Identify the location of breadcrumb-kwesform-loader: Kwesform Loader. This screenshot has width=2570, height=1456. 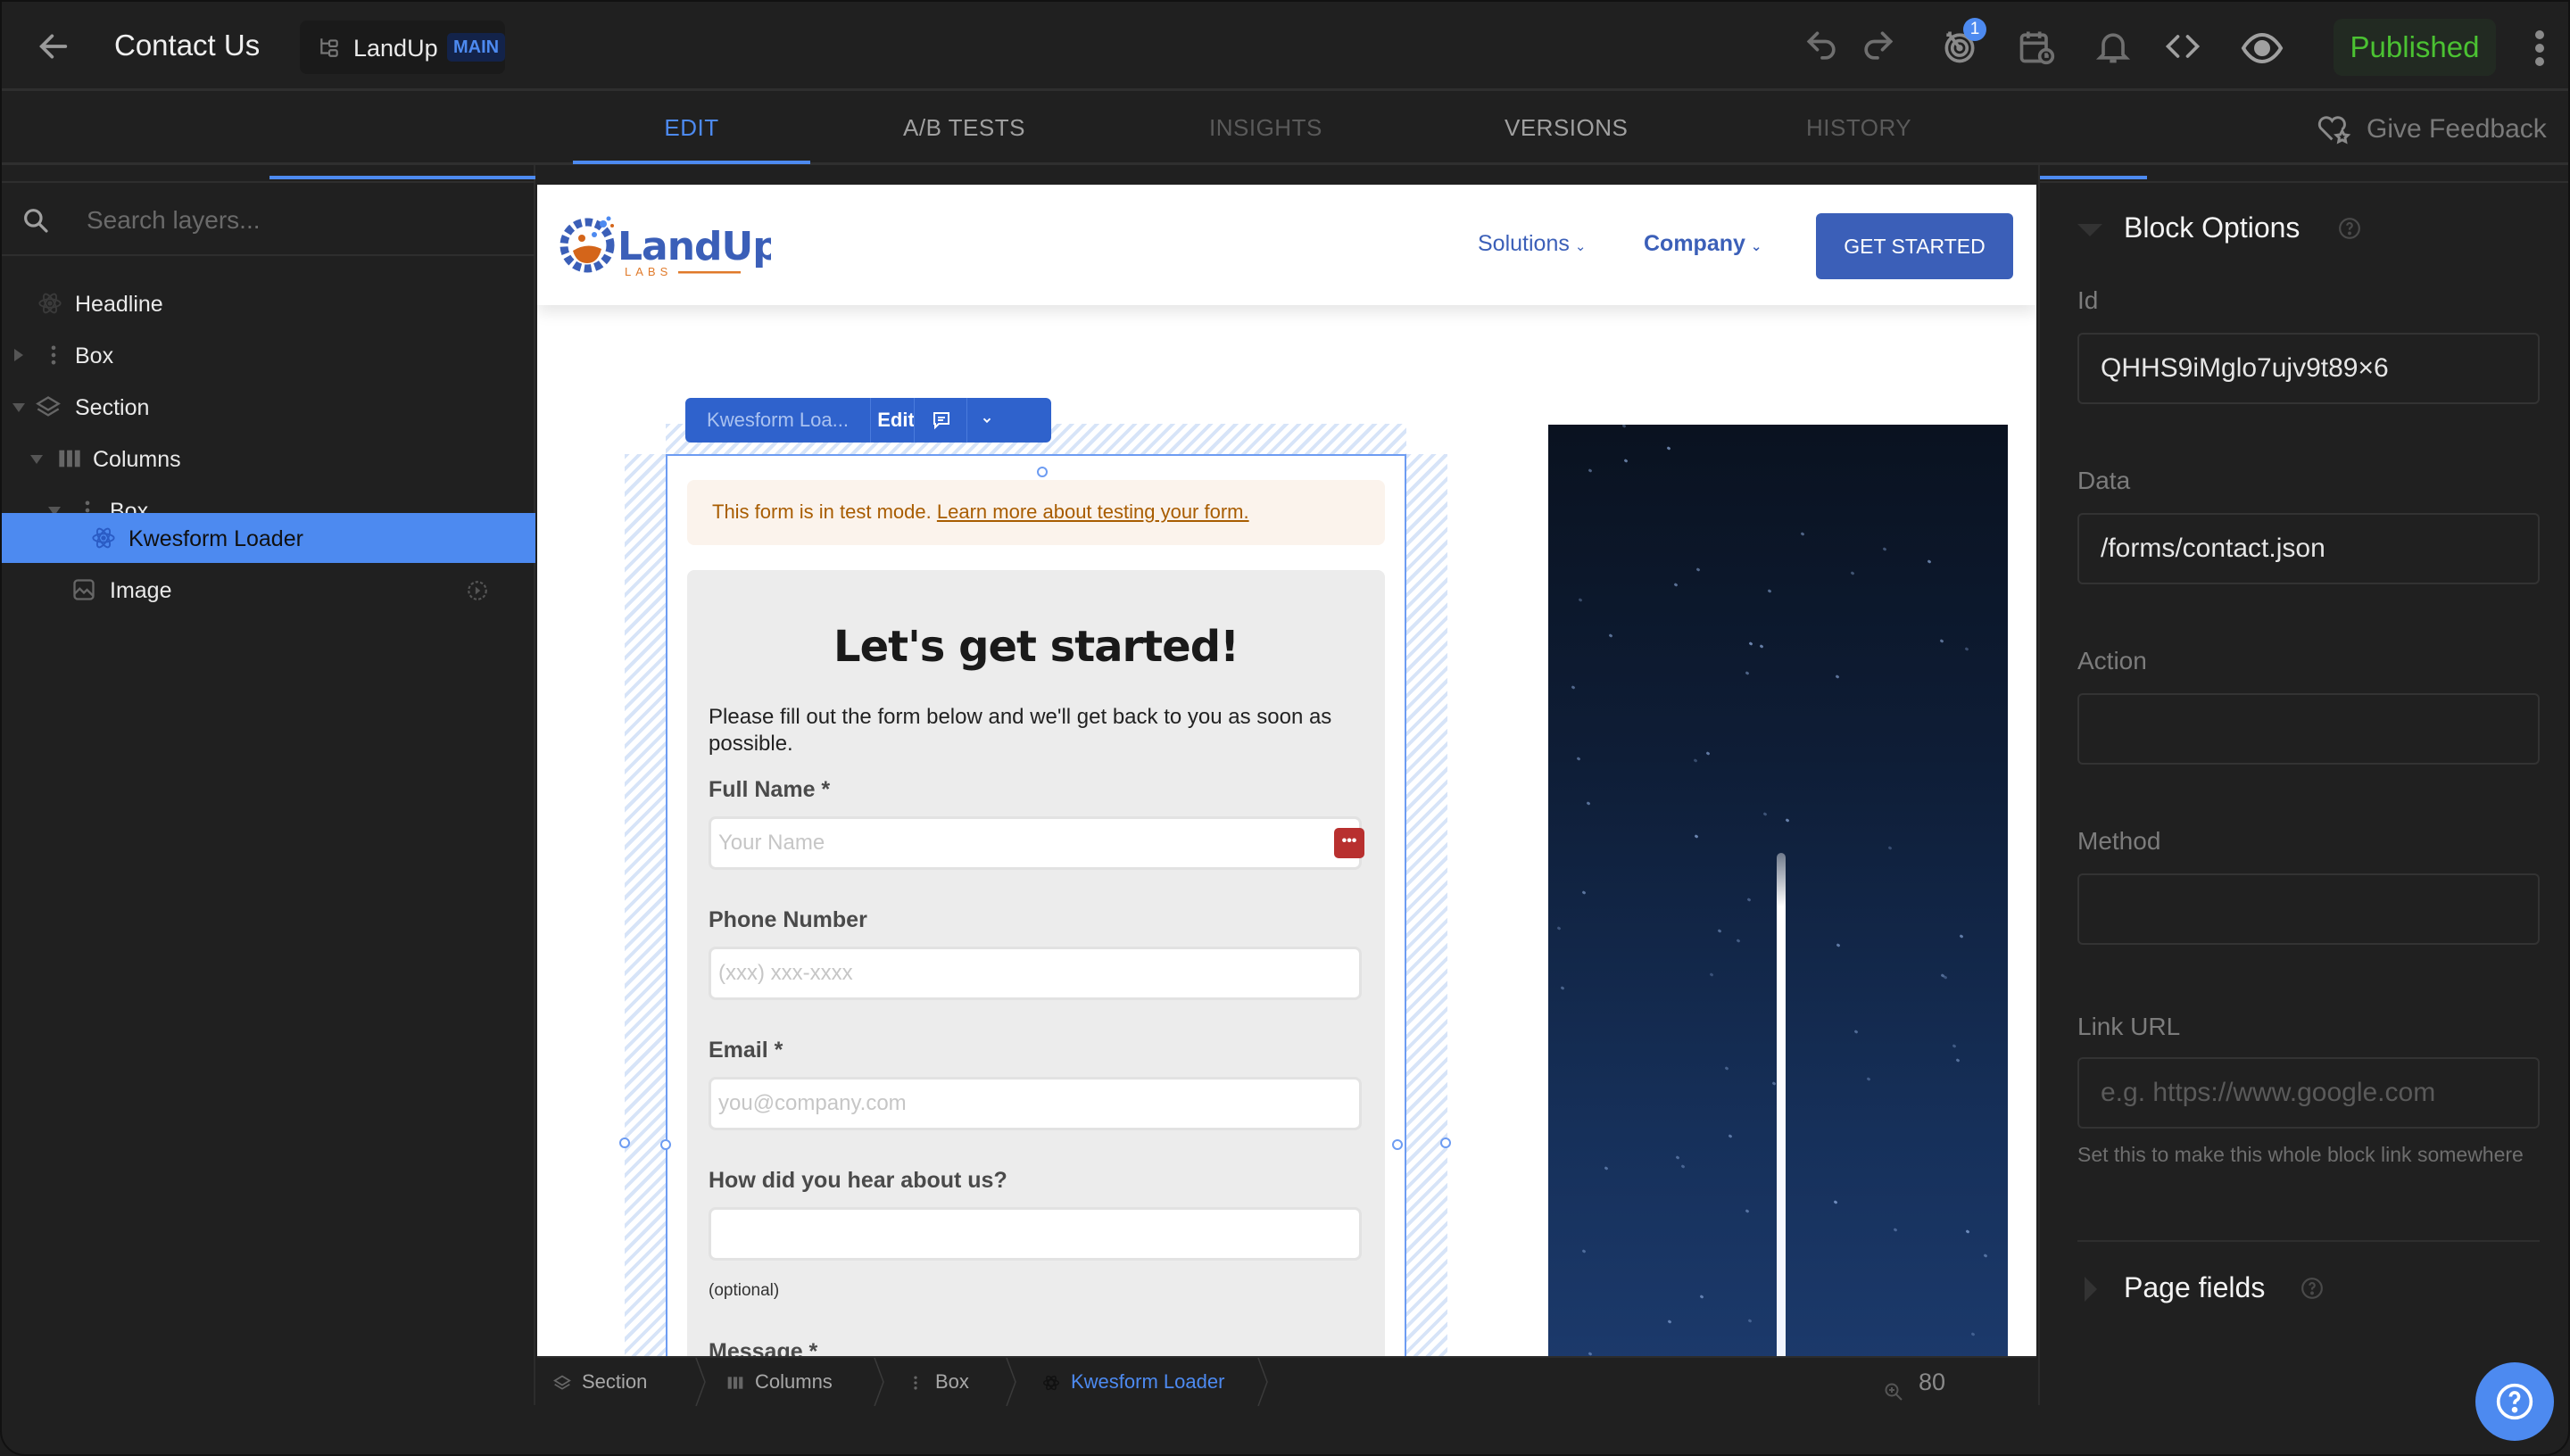
(1133, 1382).